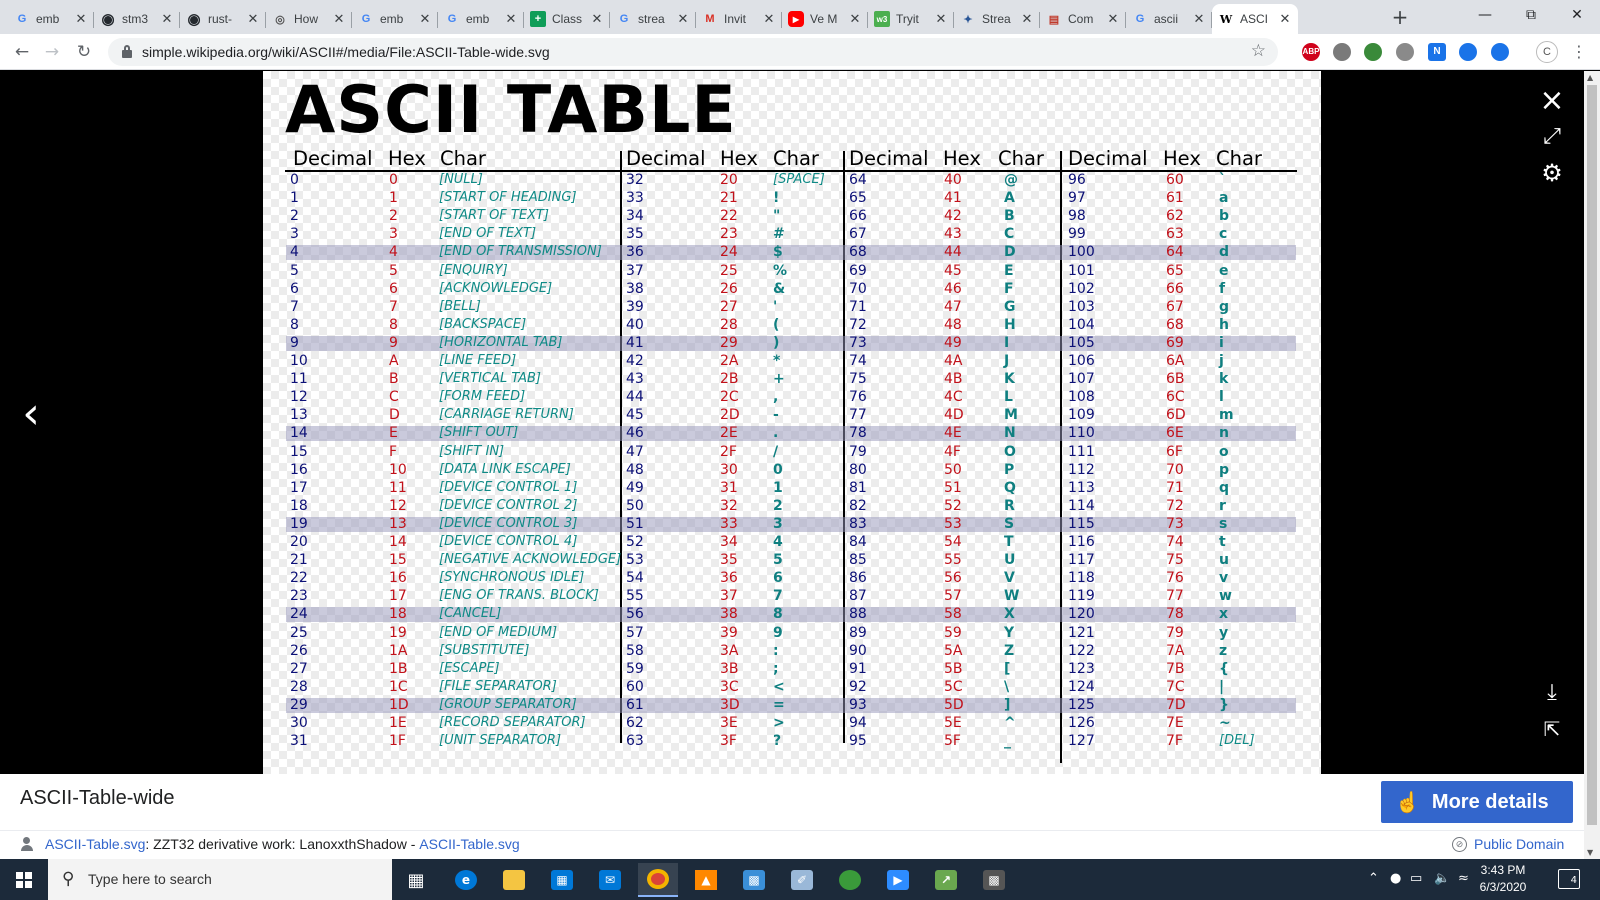  I want to click on zoom-icon: ▶, so click(898, 880).